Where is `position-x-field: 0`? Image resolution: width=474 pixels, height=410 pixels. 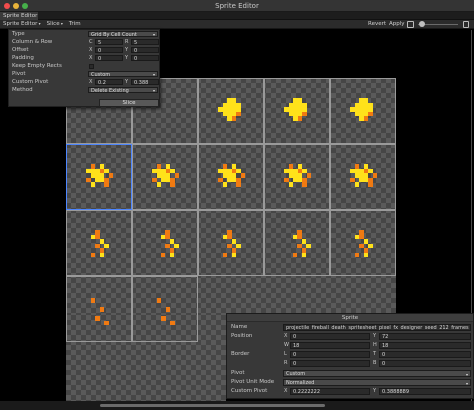
position-x-field: 0 is located at coordinates (330, 336).